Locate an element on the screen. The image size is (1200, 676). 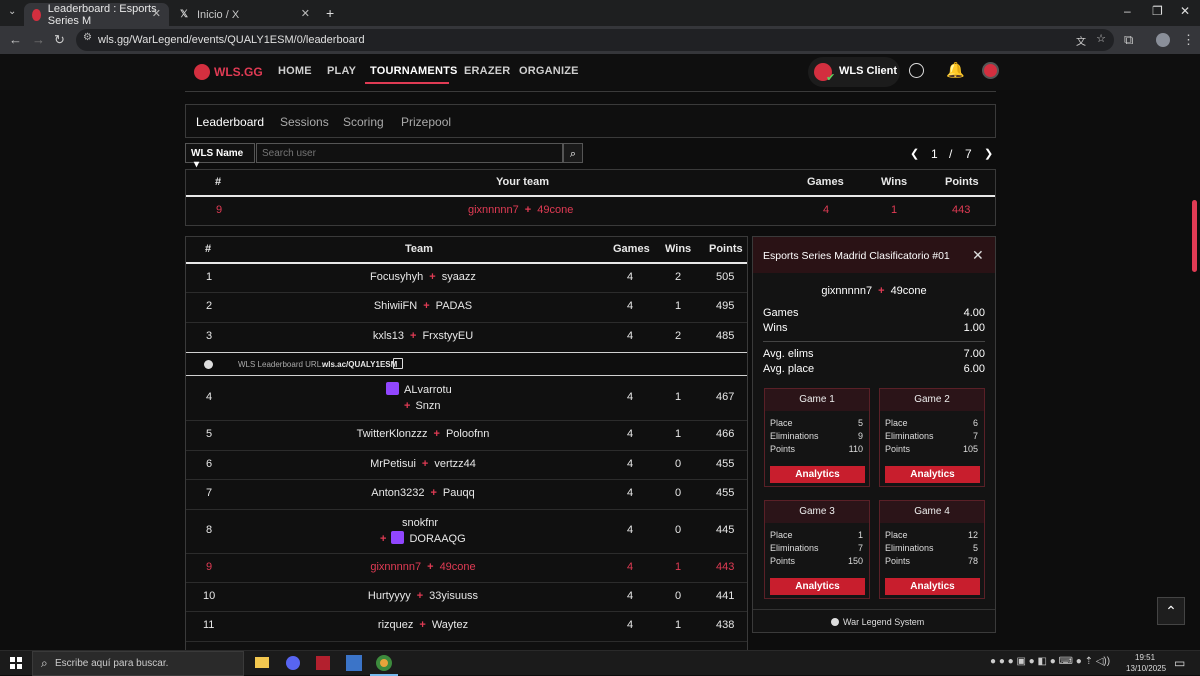
player-name: Snzn is located at coordinates (427, 406).